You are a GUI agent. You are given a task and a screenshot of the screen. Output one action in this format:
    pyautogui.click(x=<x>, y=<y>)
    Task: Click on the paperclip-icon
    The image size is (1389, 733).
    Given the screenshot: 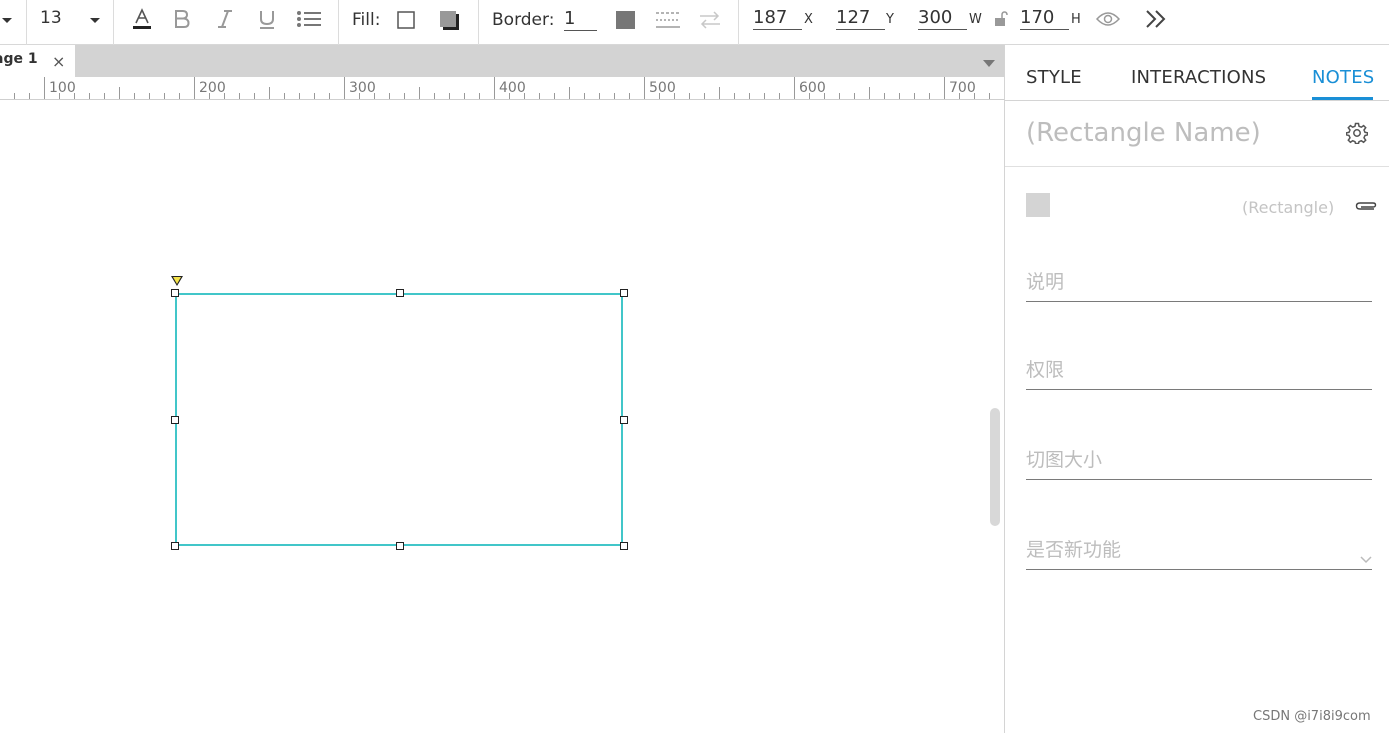 What is the action you would take?
    pyautogui.click(x=1366, y=206)
    